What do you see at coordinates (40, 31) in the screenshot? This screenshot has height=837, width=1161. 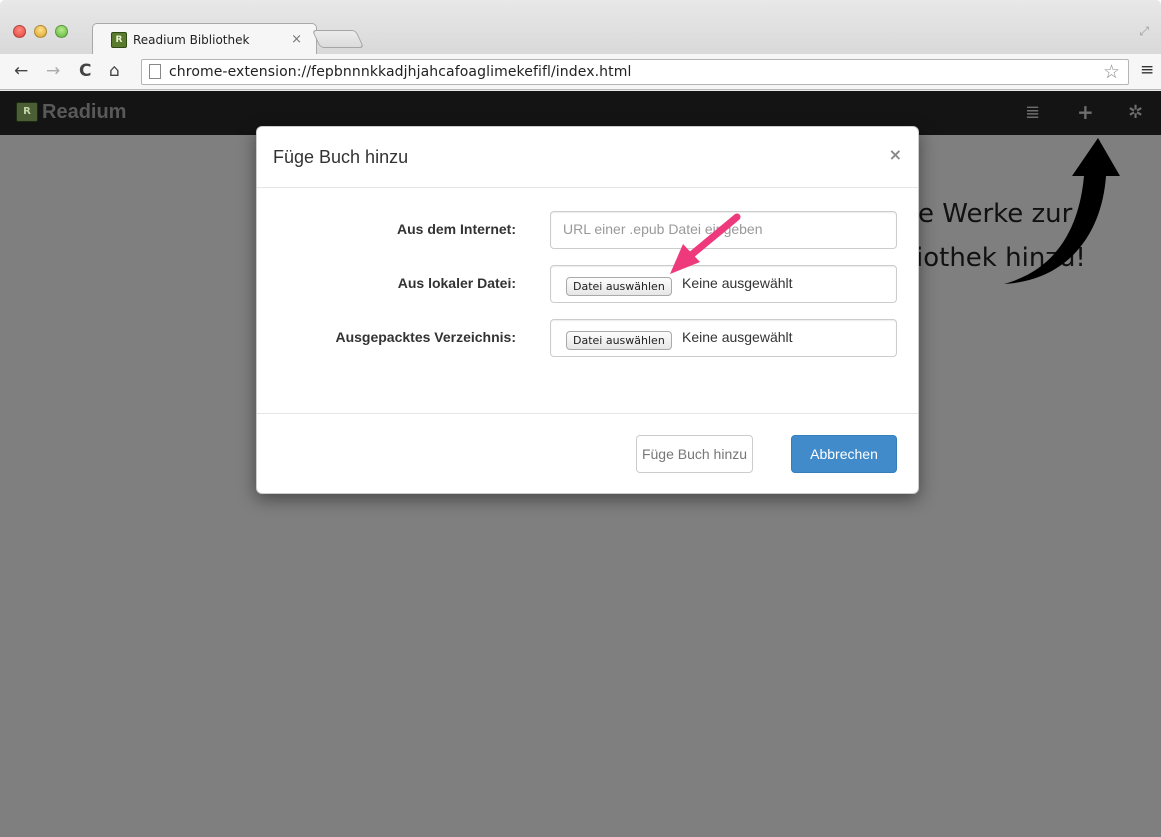 I see `minimize-window-button` at bounding box center [40, 31].